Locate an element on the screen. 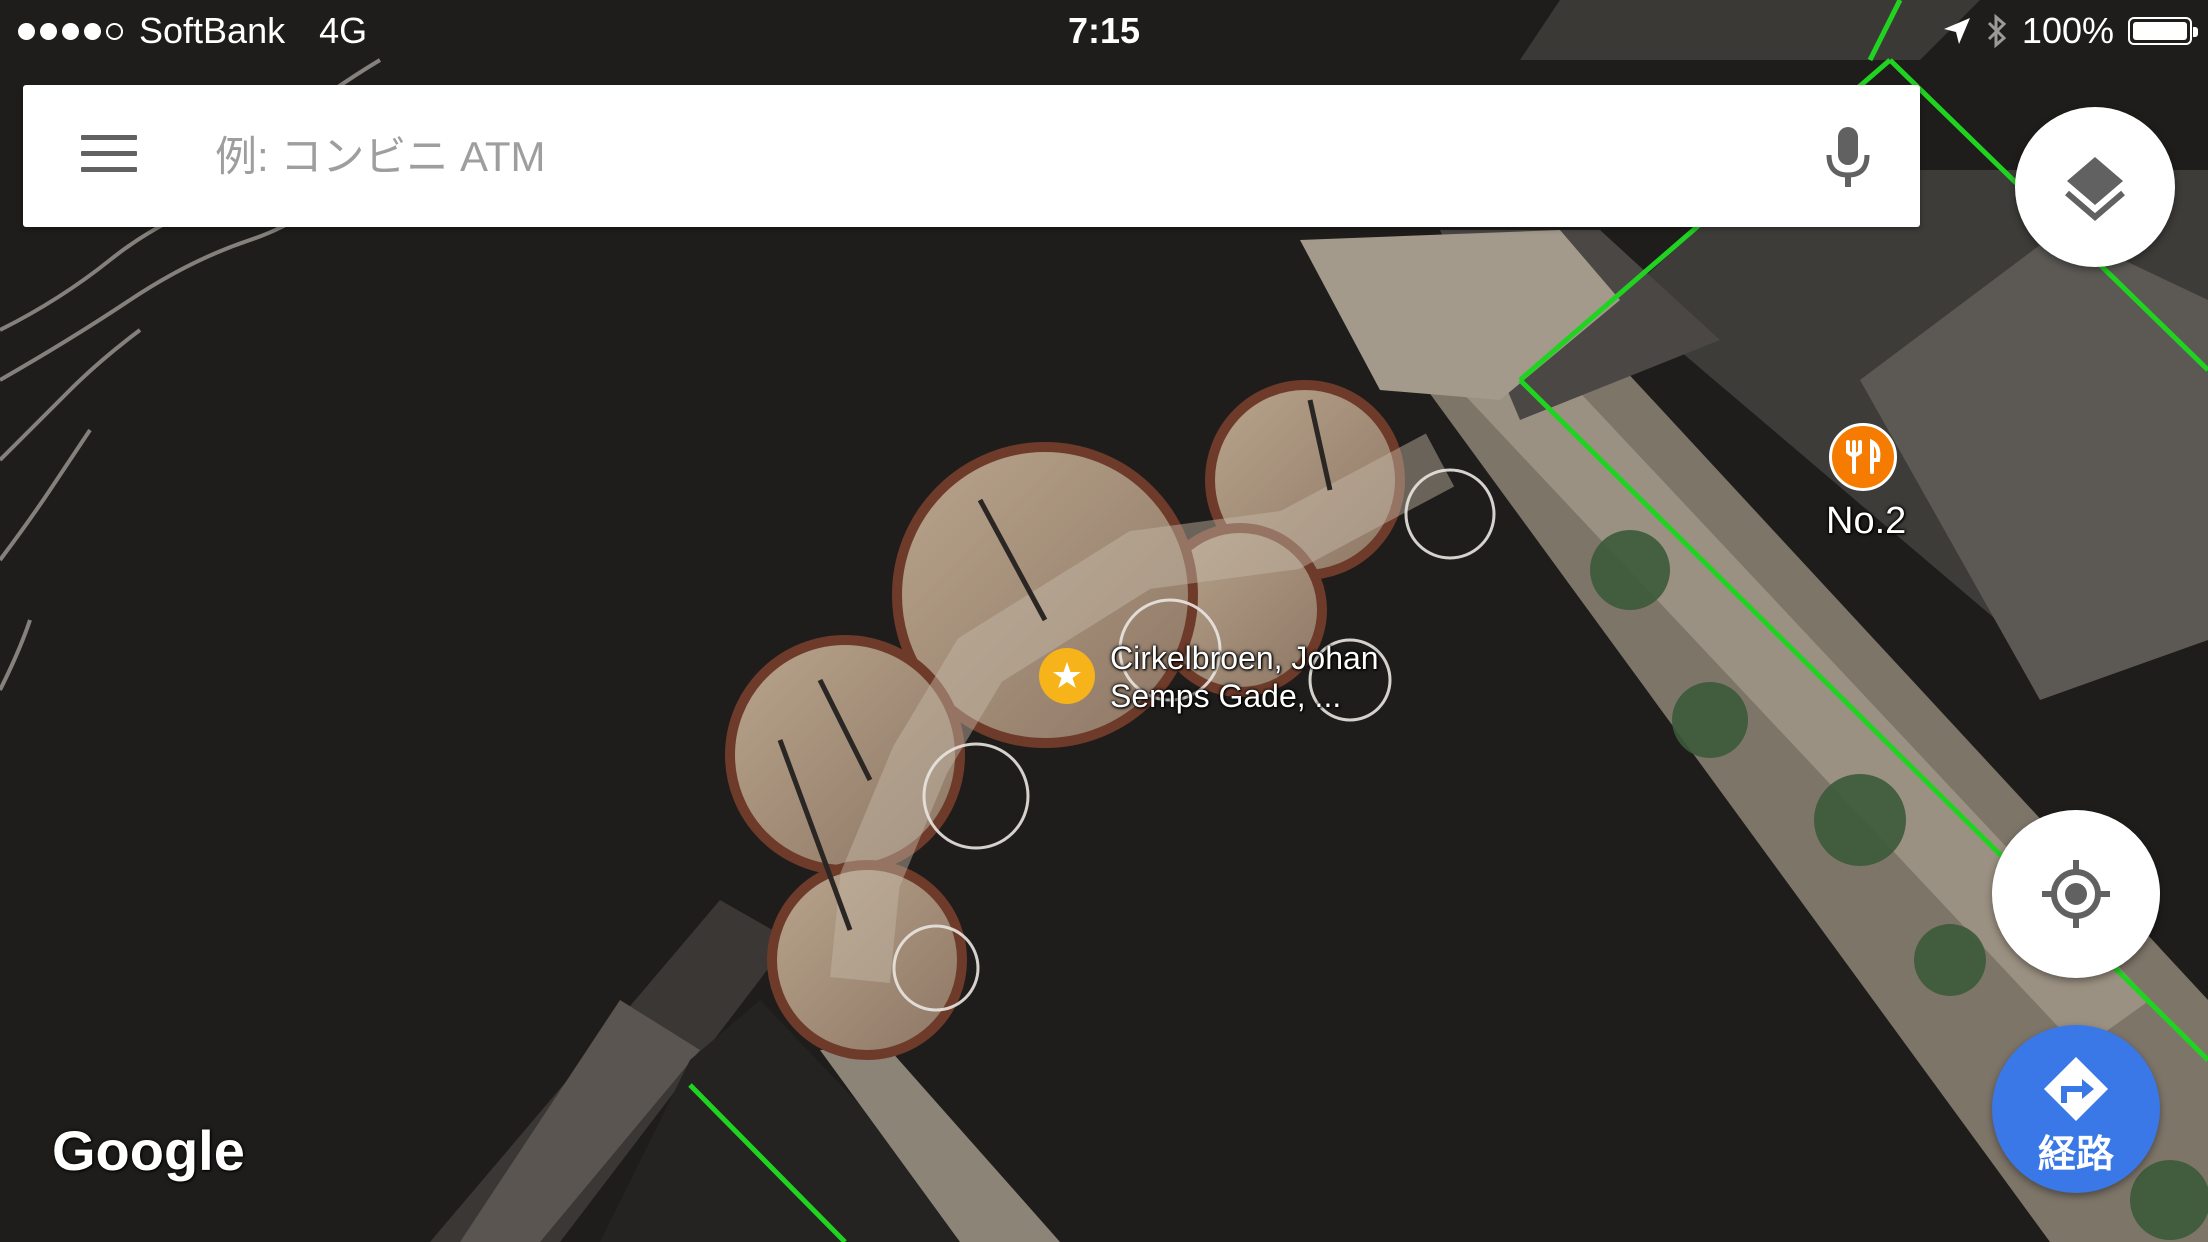  battery-percent: 100% is located at coordinates (2067, 30).